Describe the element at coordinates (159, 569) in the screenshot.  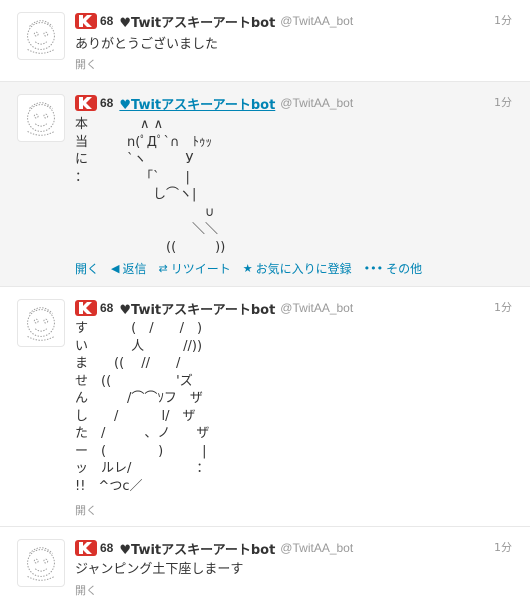
I see `tweet-text: ジャンピング土下座しまーす` at that location.